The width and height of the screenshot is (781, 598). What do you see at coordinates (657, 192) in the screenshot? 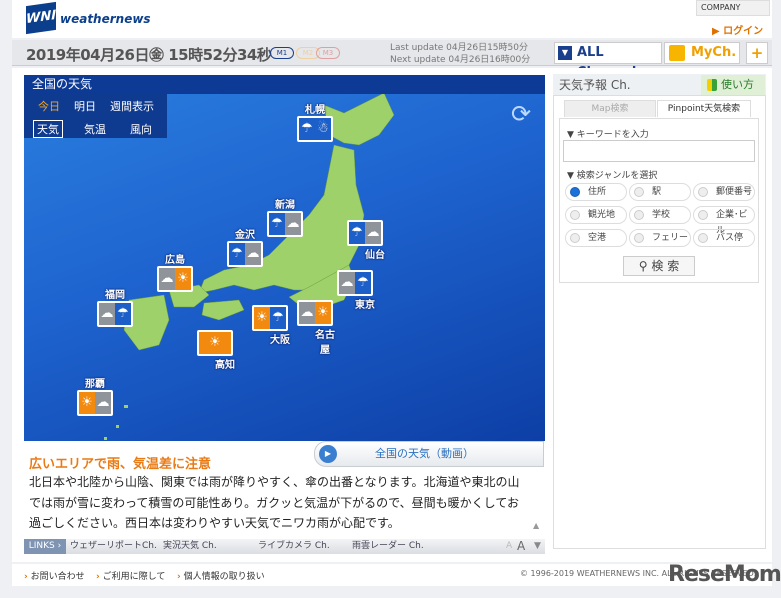
I see `genre-label: 駅` at bounding box center [657, 192].